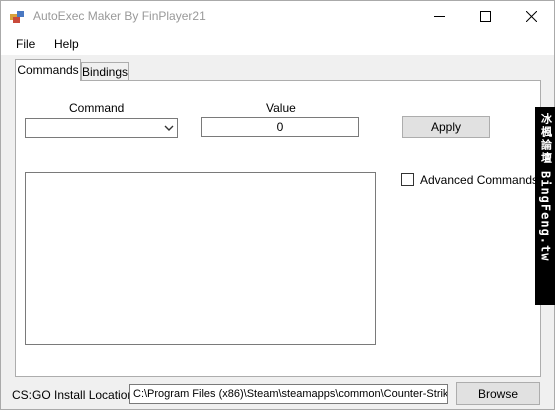 The image size is (555, 410). I want to click on advanced-commands-checkbox, so click(407, 179).